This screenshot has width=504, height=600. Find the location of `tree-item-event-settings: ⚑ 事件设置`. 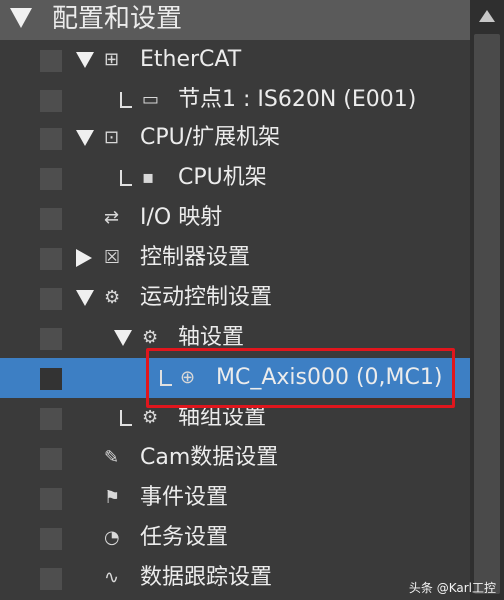

tree-item-event-settings: ⚑ 事件设置 is located at coordinates (235, 498).